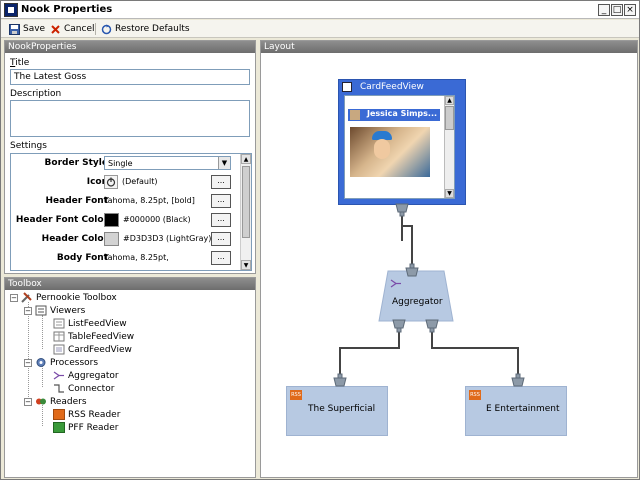 The height and width of the screenshot is (480, 640). I want to click on setting-label: Body Font, so click(82, 258).